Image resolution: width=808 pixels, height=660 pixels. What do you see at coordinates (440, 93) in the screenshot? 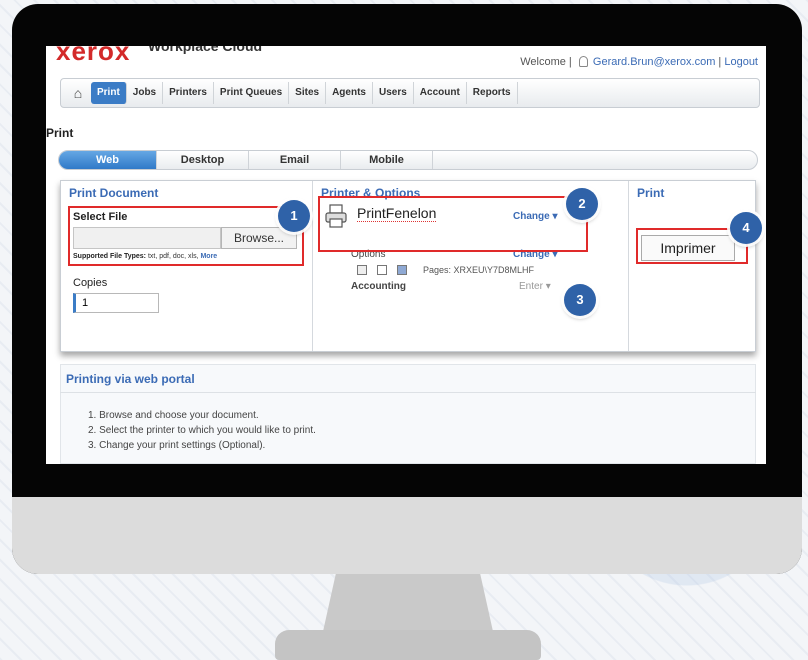
I see `nav-account: Account` at bounding box center [440, 93].